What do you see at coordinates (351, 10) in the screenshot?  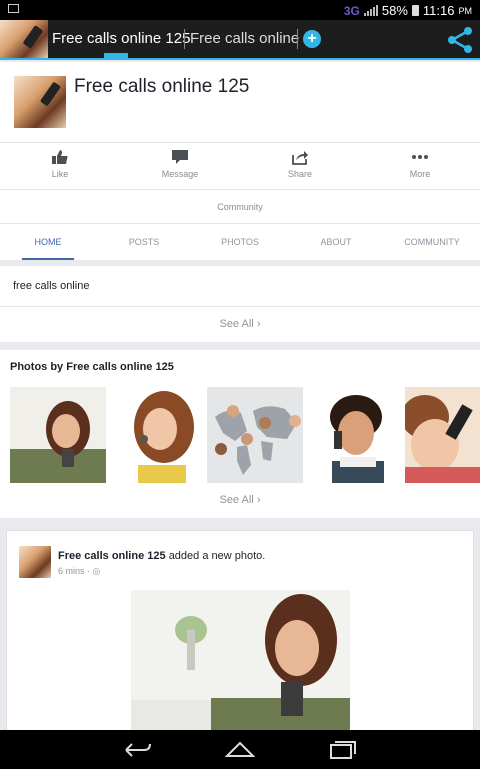 I see `network-type: 3G` at bounding box center [351, 10].